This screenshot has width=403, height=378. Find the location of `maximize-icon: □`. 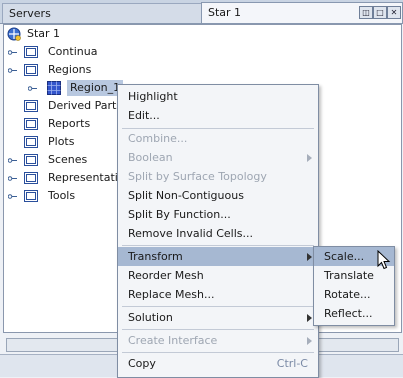

maximize-icon: □ is located at coordinates (380, 12).